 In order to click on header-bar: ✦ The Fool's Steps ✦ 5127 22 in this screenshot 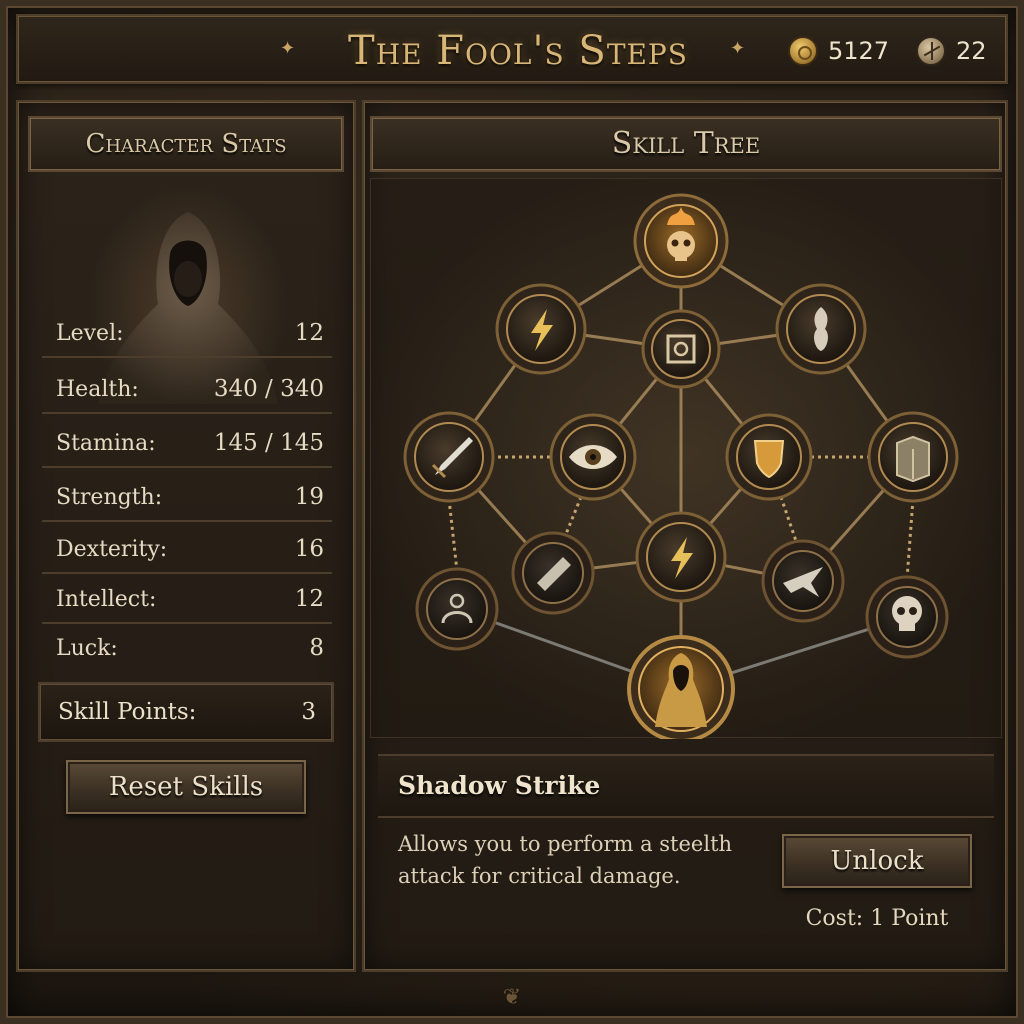, I will do `click(512, 49)`.